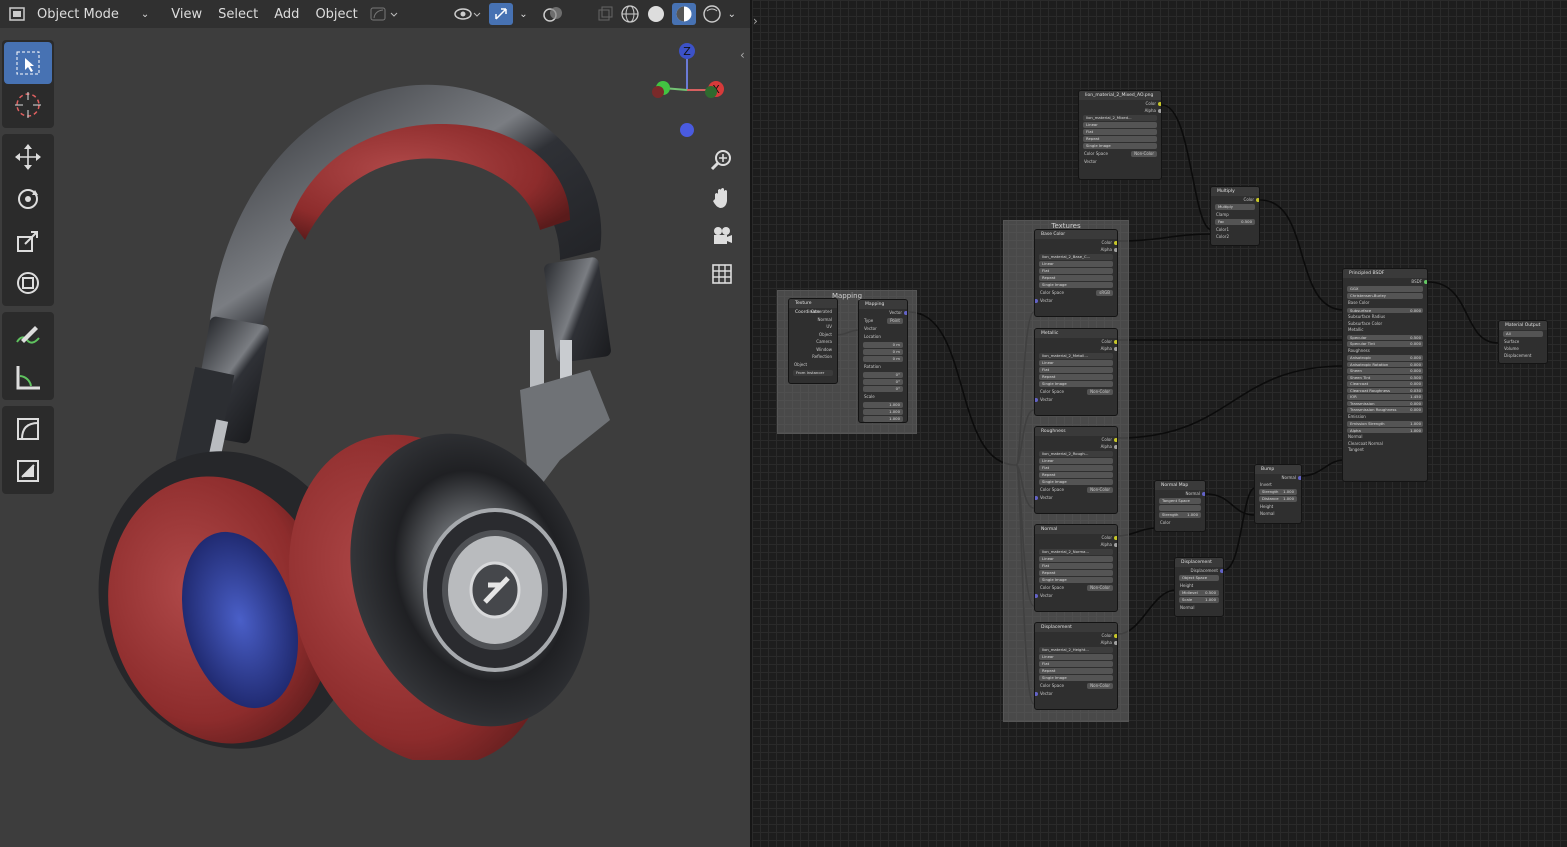  I want to click on color-space-dropdown: sRGB, so click(1104, 293).